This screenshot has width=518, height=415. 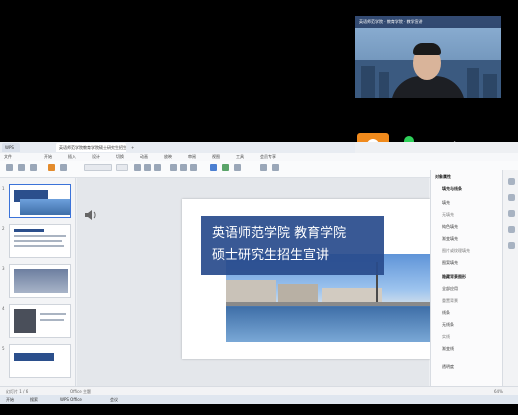 I want to click on slide-count-status: 幻灯片 1 / 6, so click(x=17, y=391).